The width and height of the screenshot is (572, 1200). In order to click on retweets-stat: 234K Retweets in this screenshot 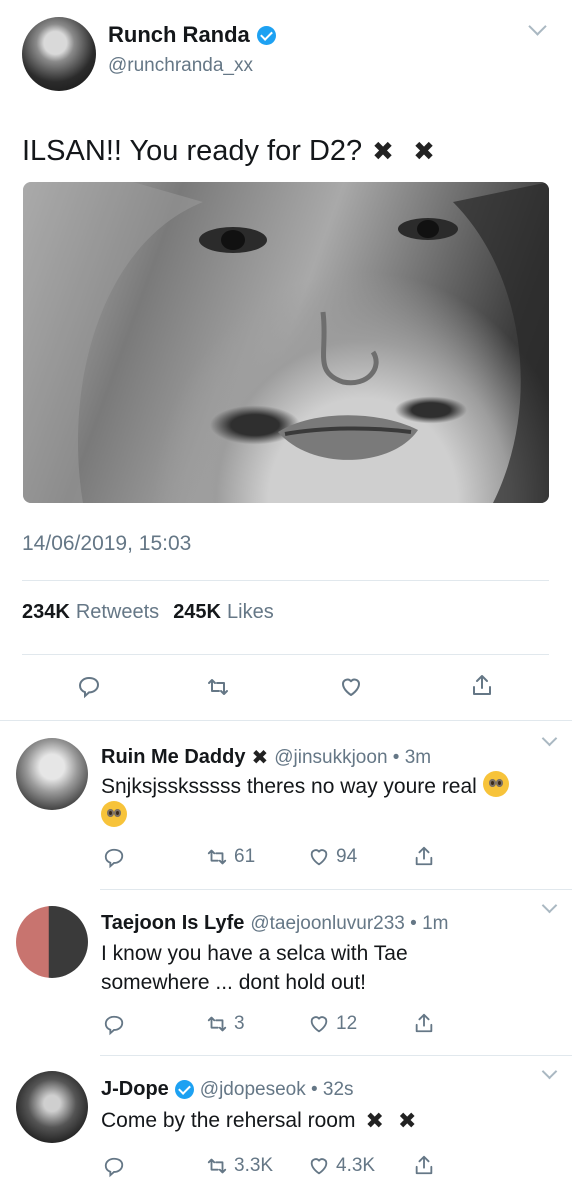, I will do `click(90, 612)`.